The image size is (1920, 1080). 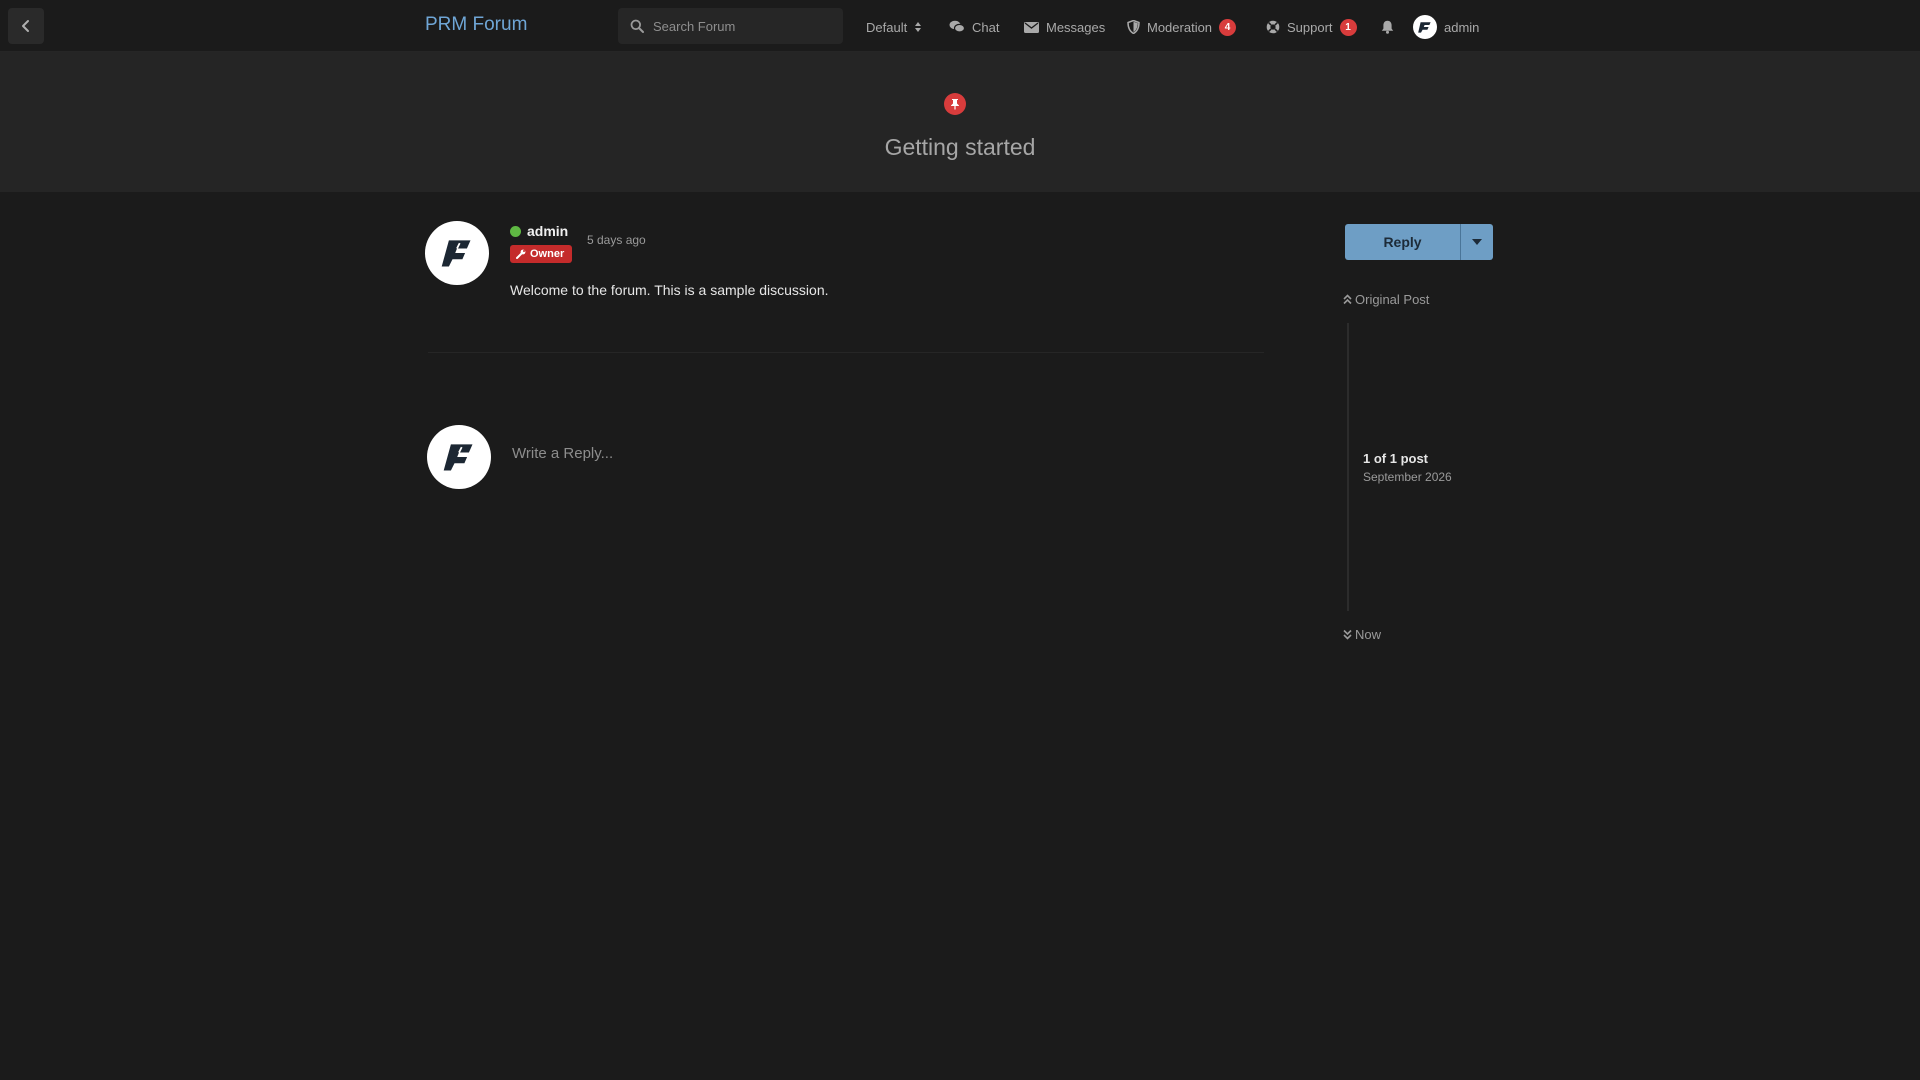 I want to click on nav-default-dropdown: Default, so click(x=894, y=27).